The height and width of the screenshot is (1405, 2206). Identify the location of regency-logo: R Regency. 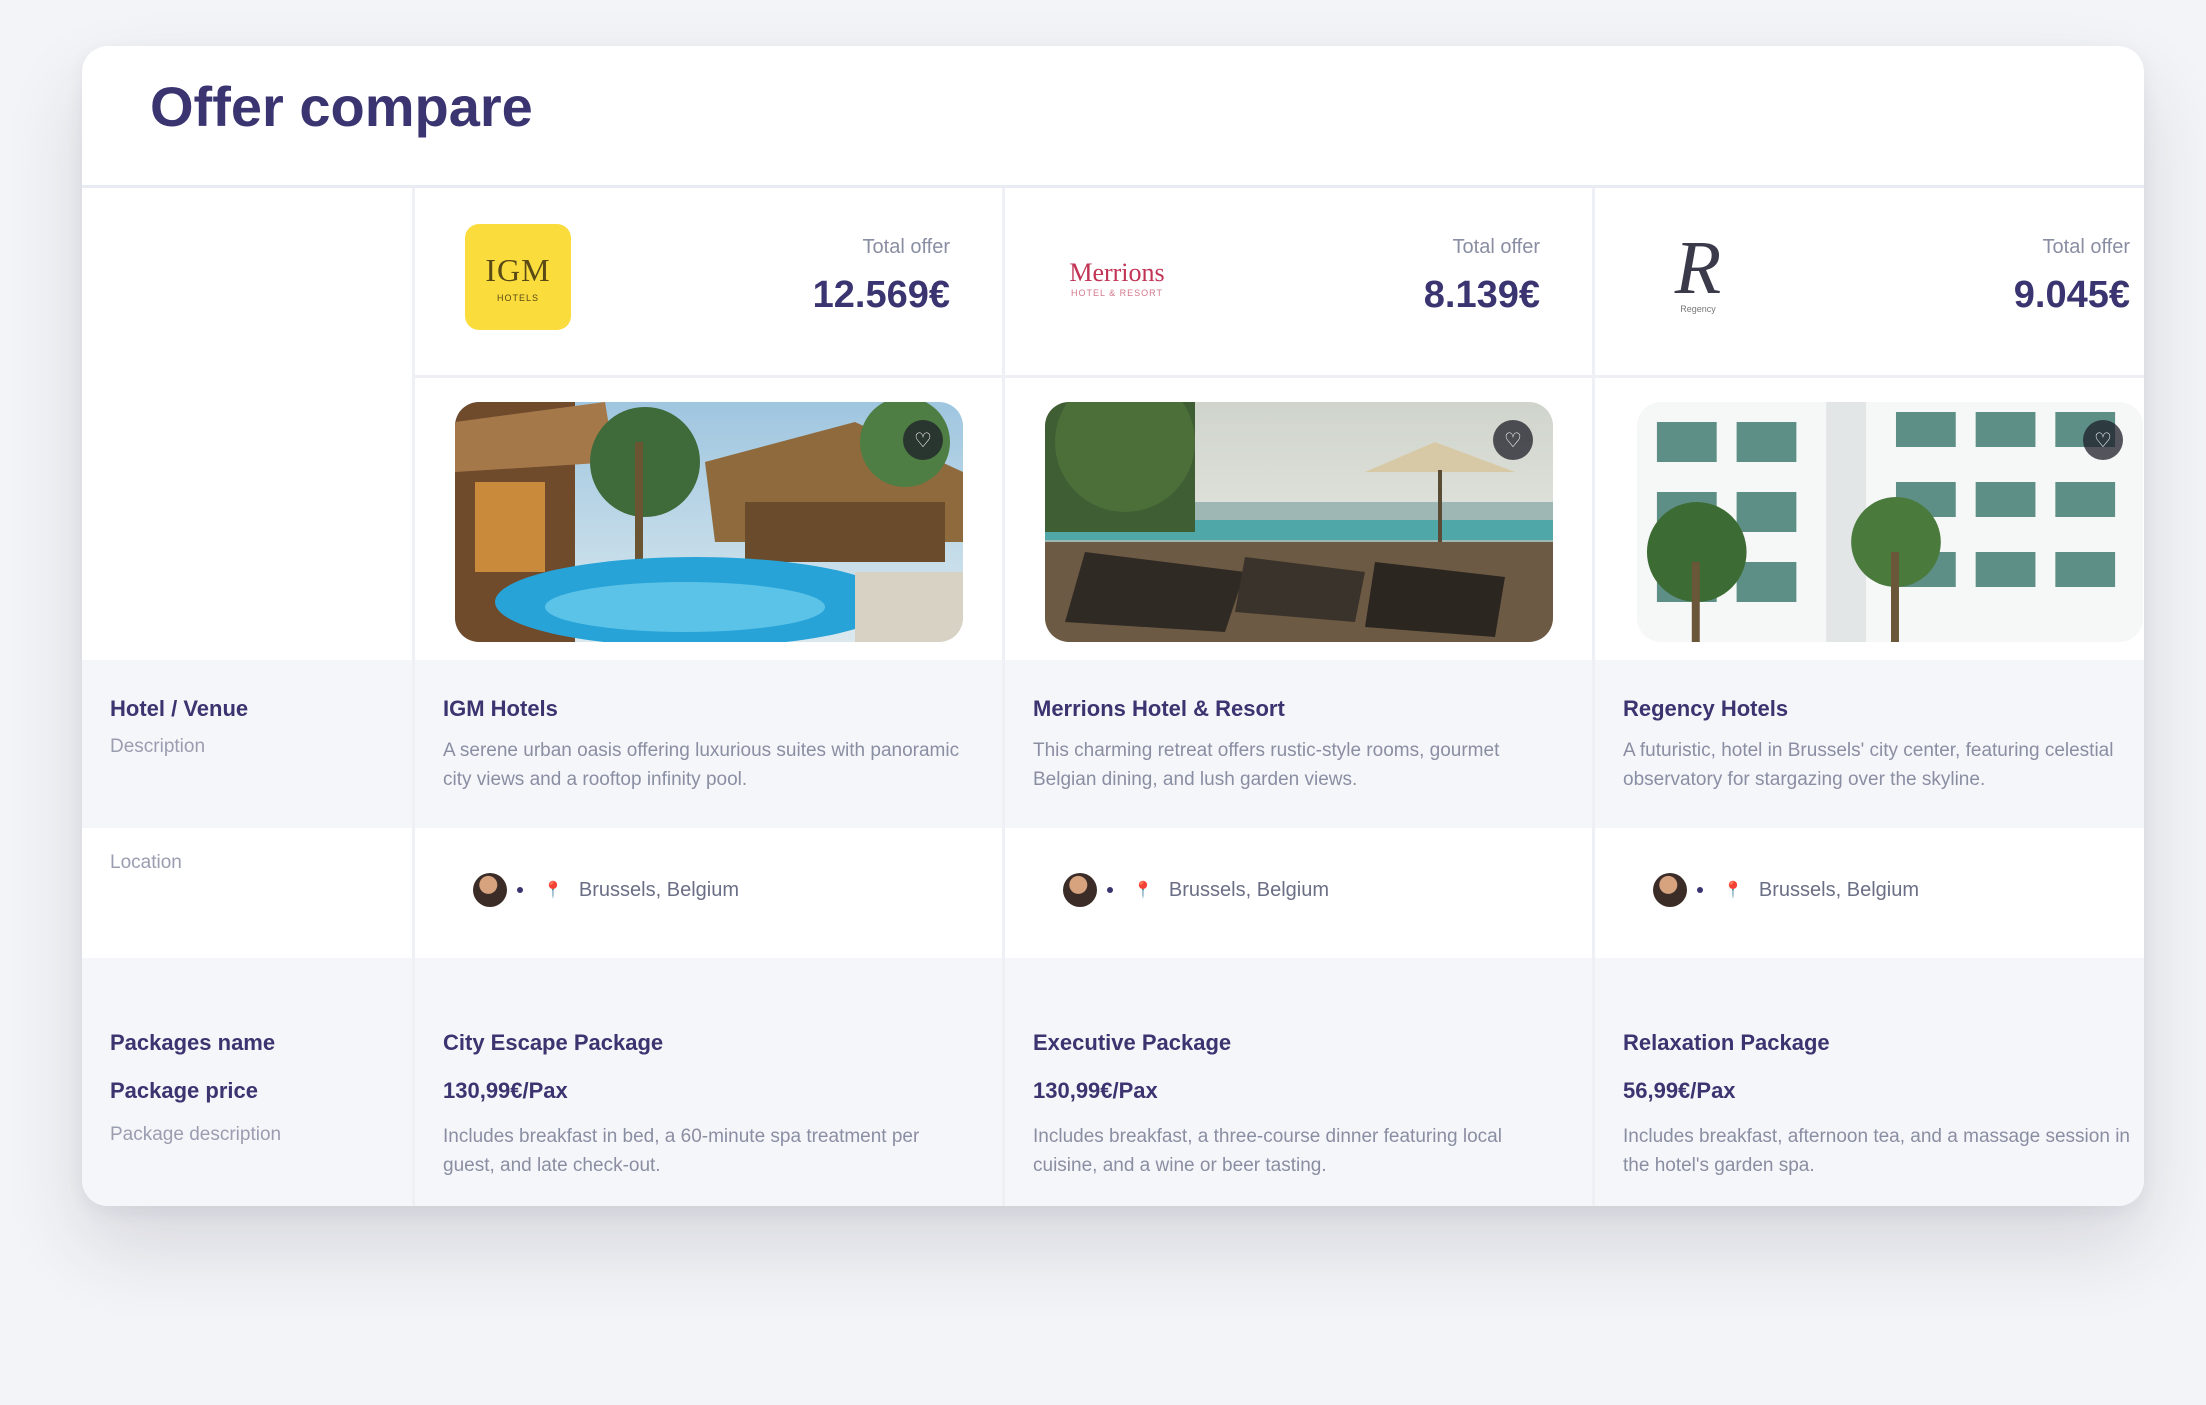
(1698, 270).